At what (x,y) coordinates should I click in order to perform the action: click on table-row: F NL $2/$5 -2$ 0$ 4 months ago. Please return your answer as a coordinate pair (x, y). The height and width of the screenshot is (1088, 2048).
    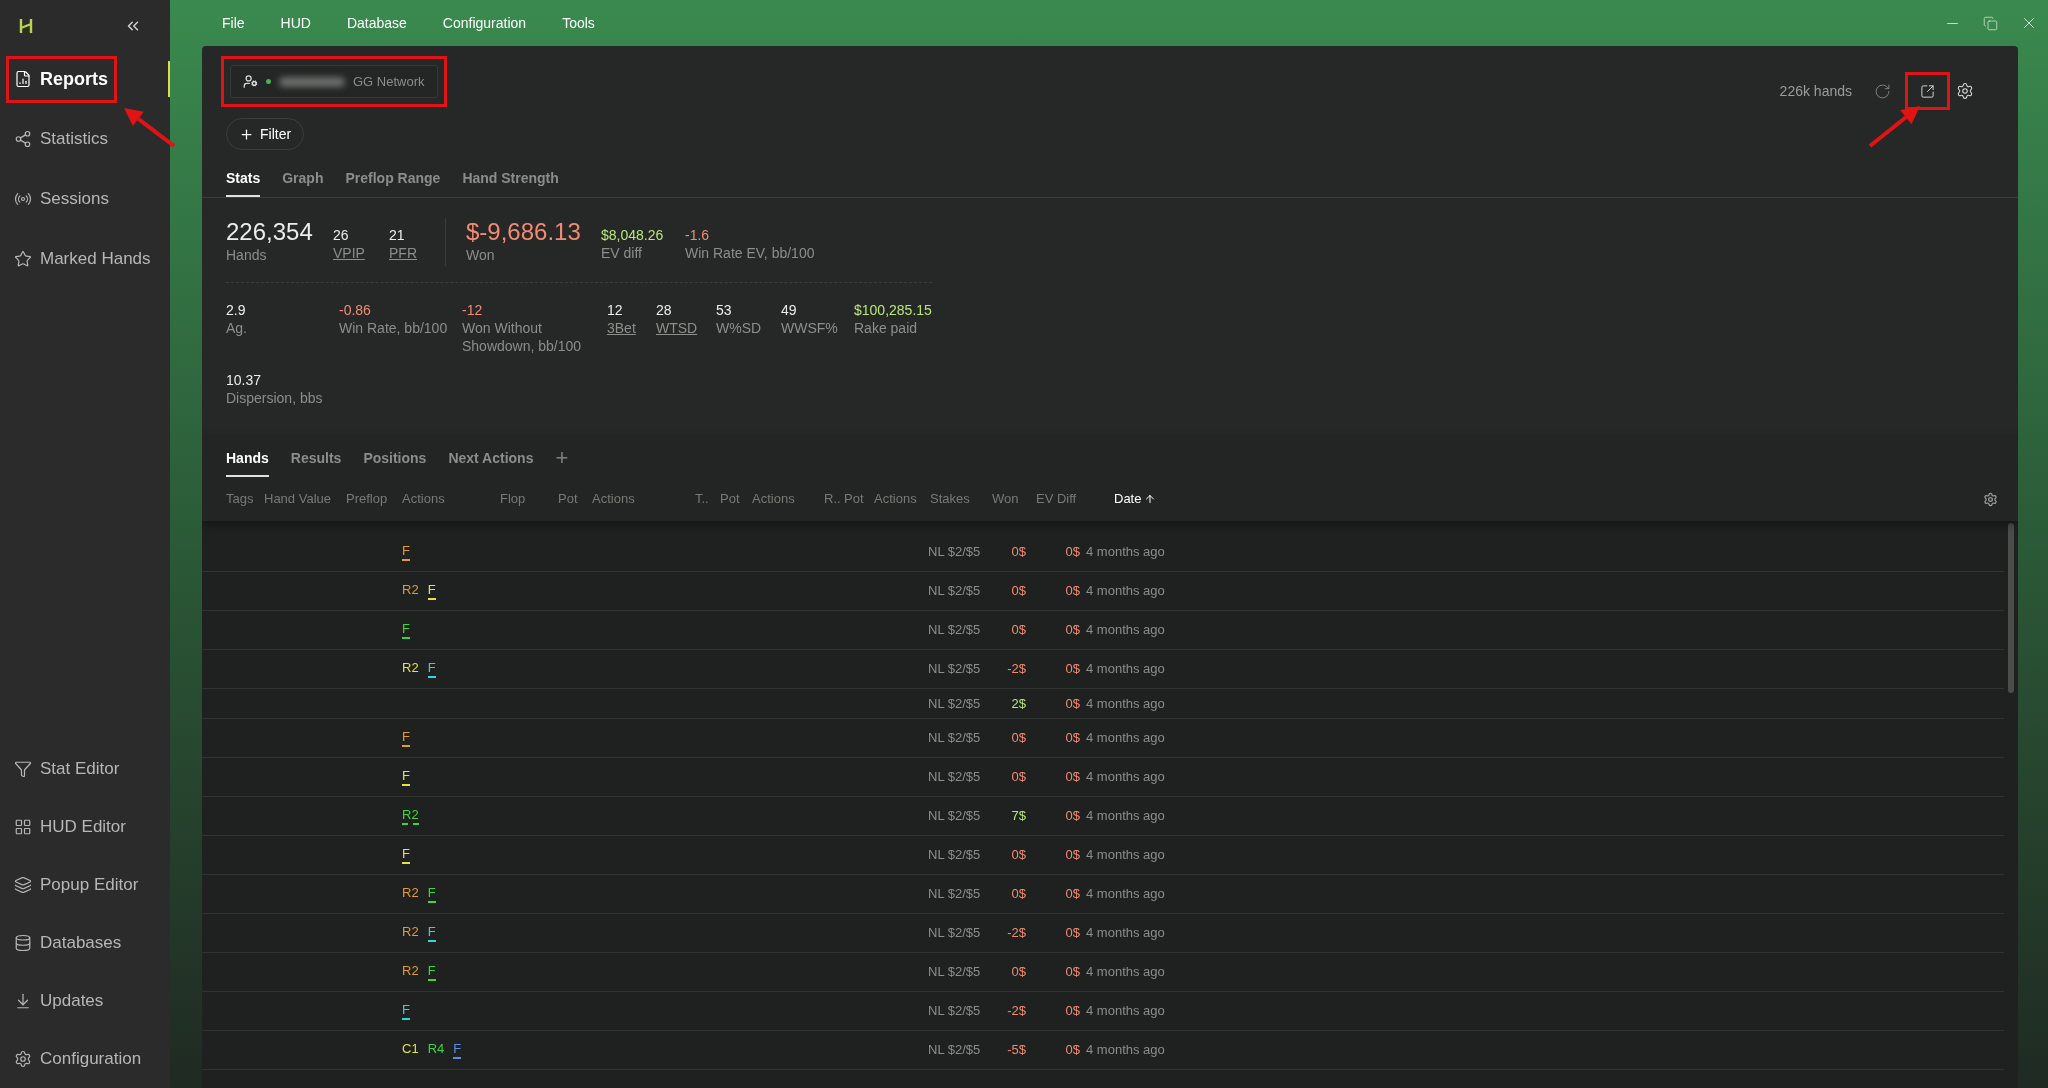
    Looking at the image, I should click on (1103, 1011).